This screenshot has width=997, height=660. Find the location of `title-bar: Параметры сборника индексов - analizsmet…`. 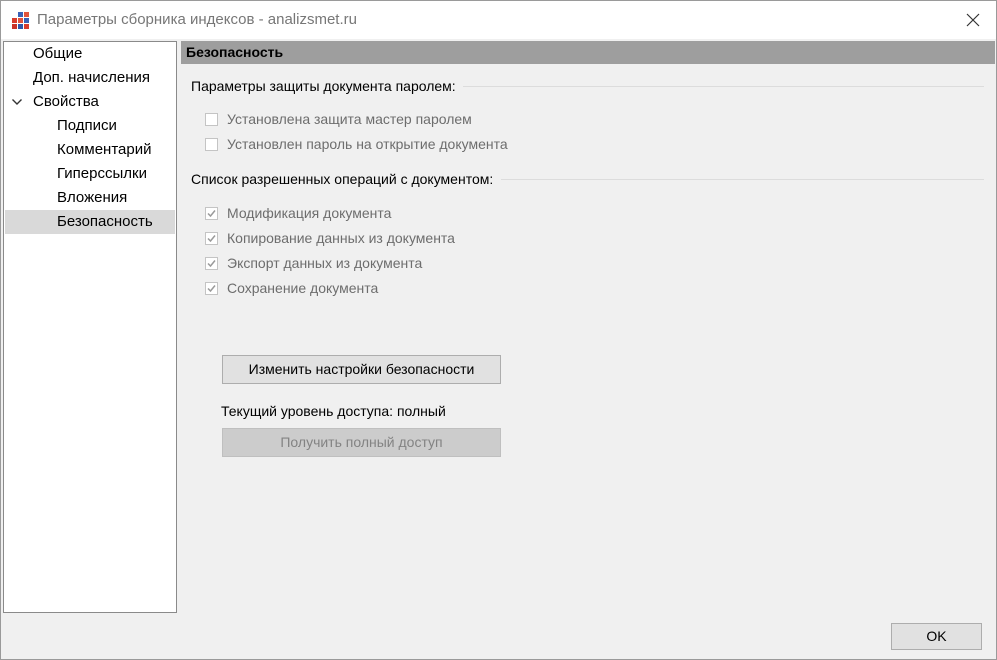

title-bar: Параметры сборника индексов - analizsmet… is located at coordinates (498, 20).